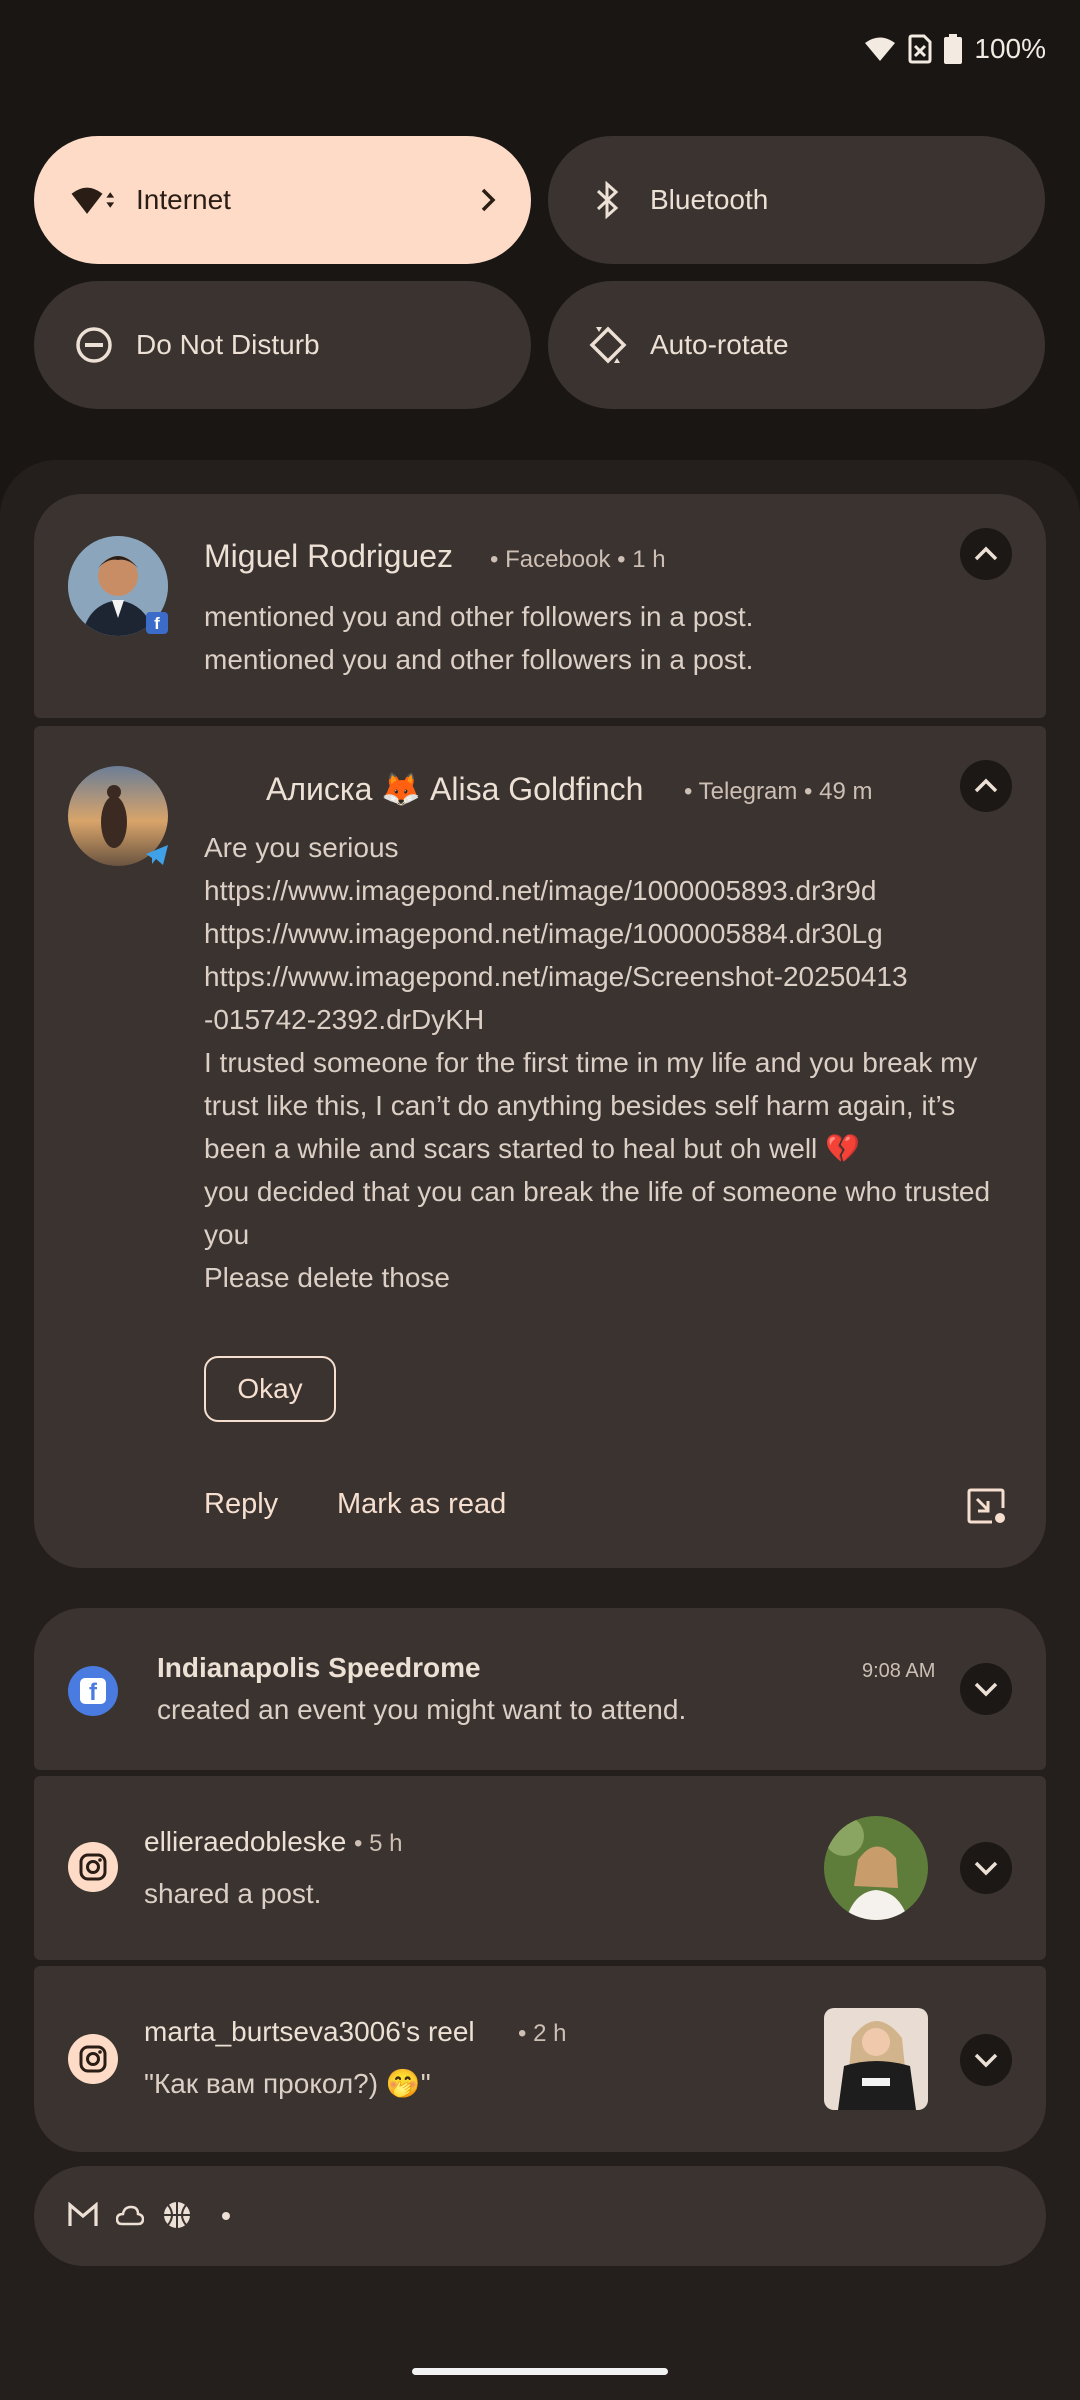  I want to click on body-line: Are you serious, so click(301, 847).